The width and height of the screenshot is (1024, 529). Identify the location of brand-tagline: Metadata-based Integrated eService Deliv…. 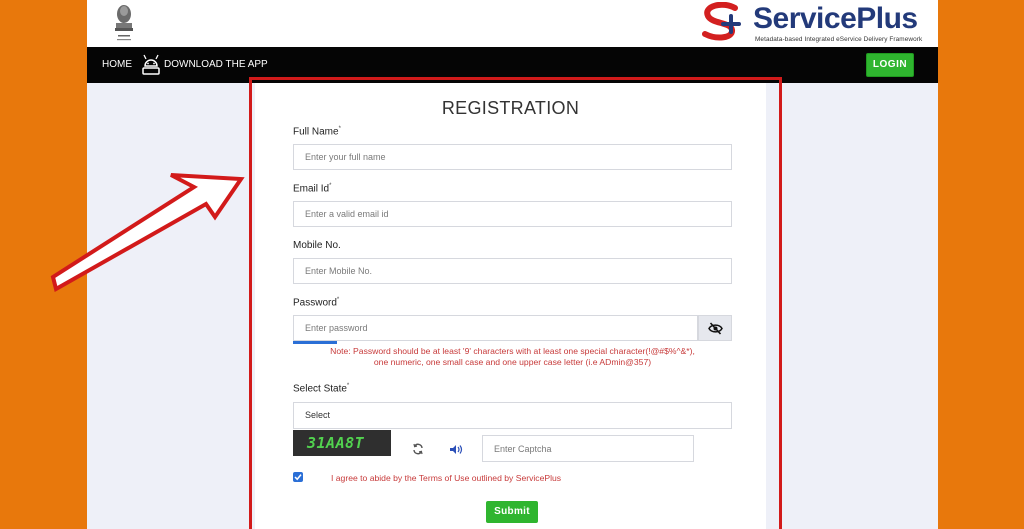
(839, 39).